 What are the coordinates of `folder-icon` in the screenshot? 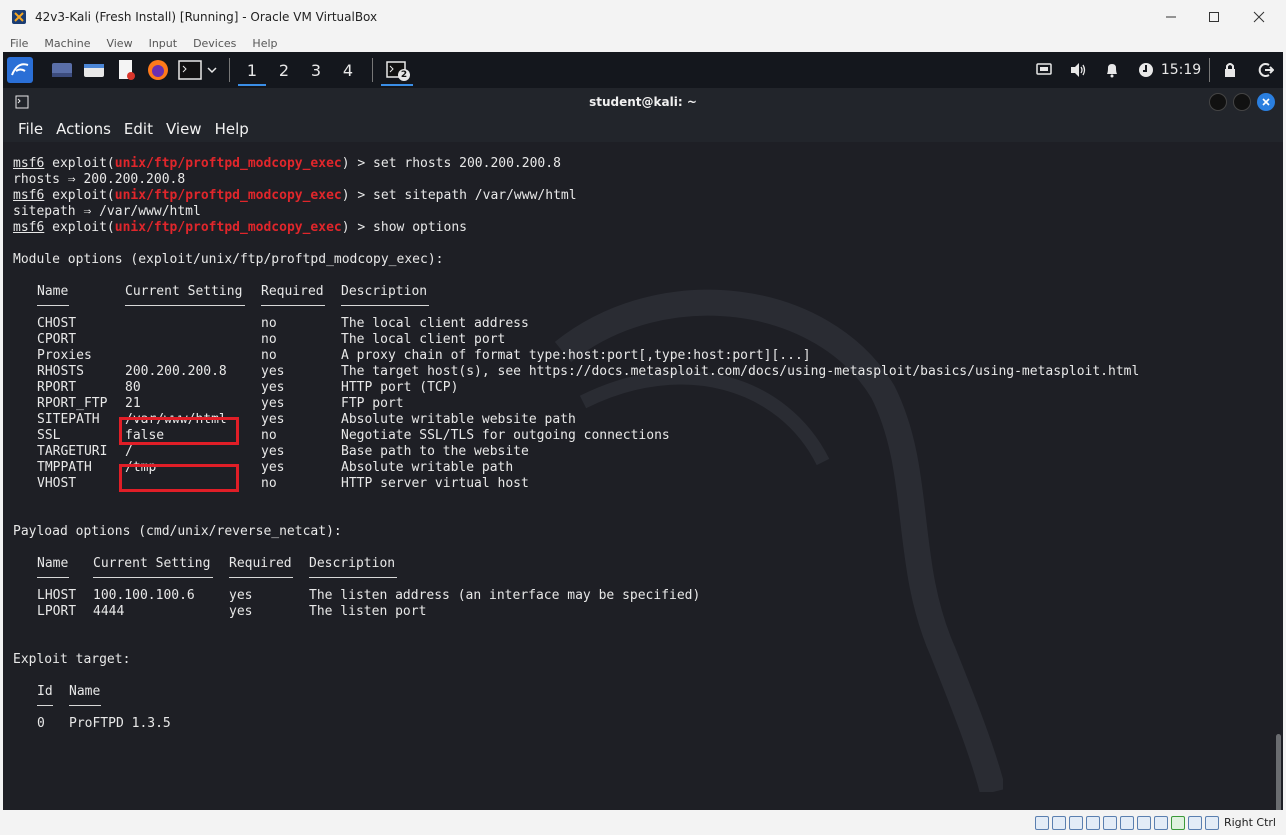 It's located at (94, 70).